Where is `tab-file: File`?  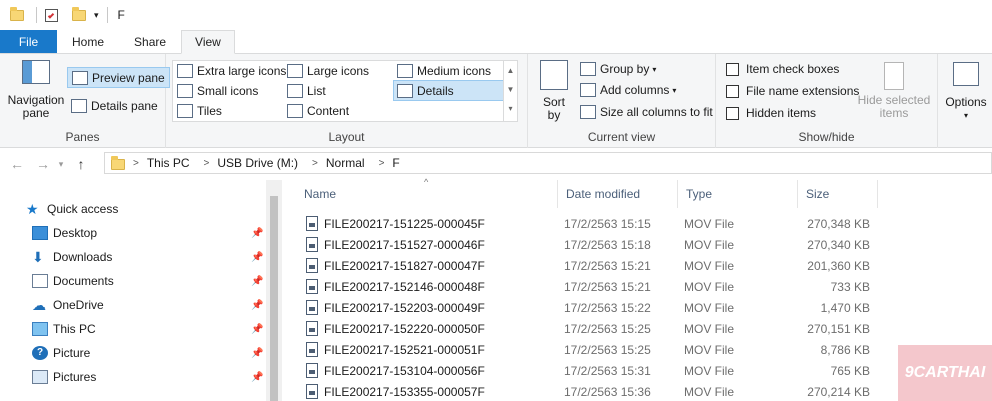 tab-file: File is located at coordinates (28, 41).